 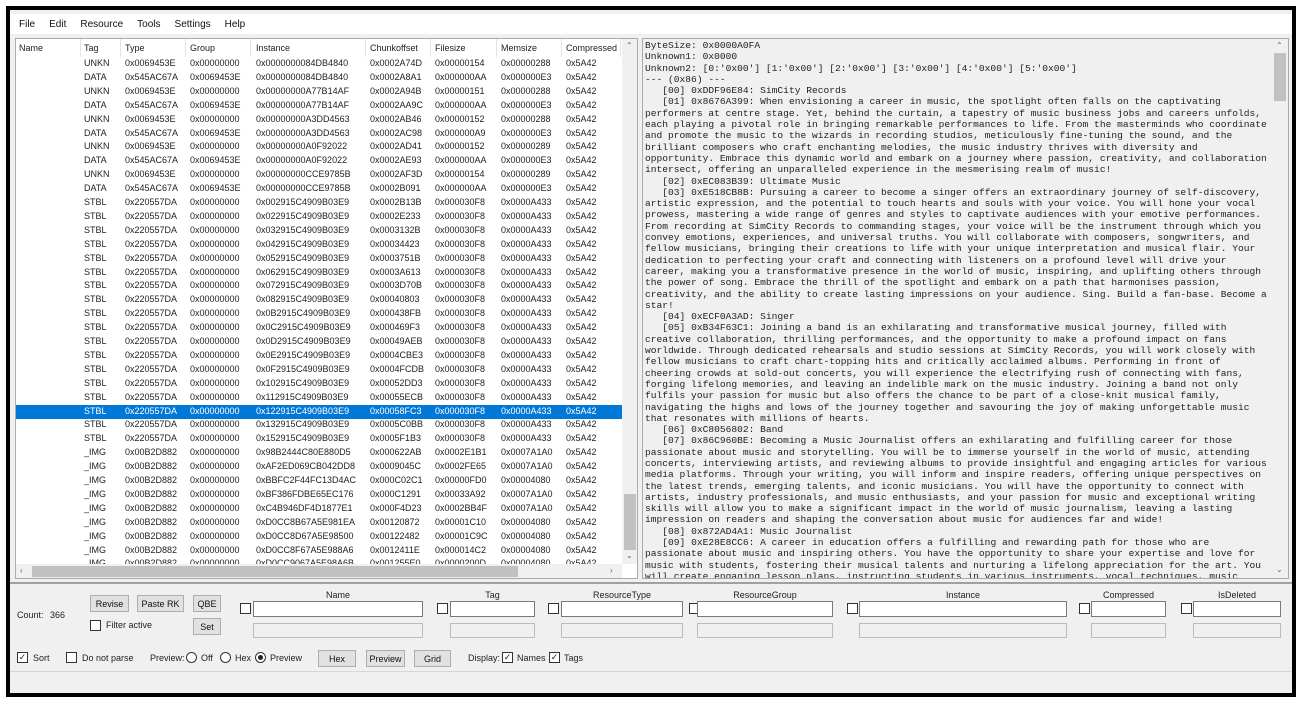 I want to click on filter-compressed-value, so click(x=1128, y=630).